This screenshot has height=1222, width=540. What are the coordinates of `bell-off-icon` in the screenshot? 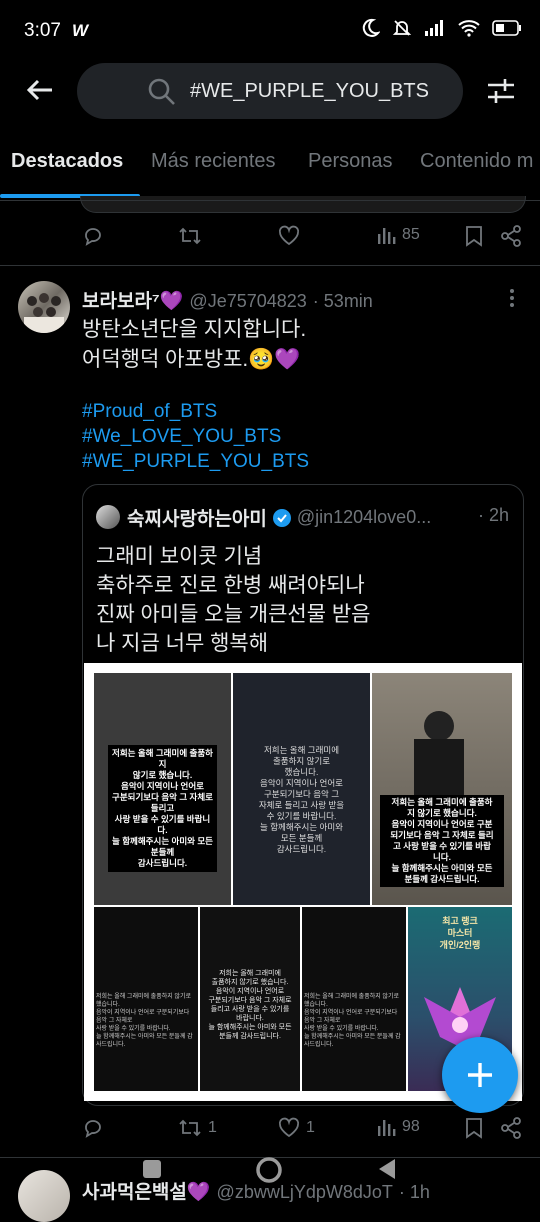 It's located at (402, 28).